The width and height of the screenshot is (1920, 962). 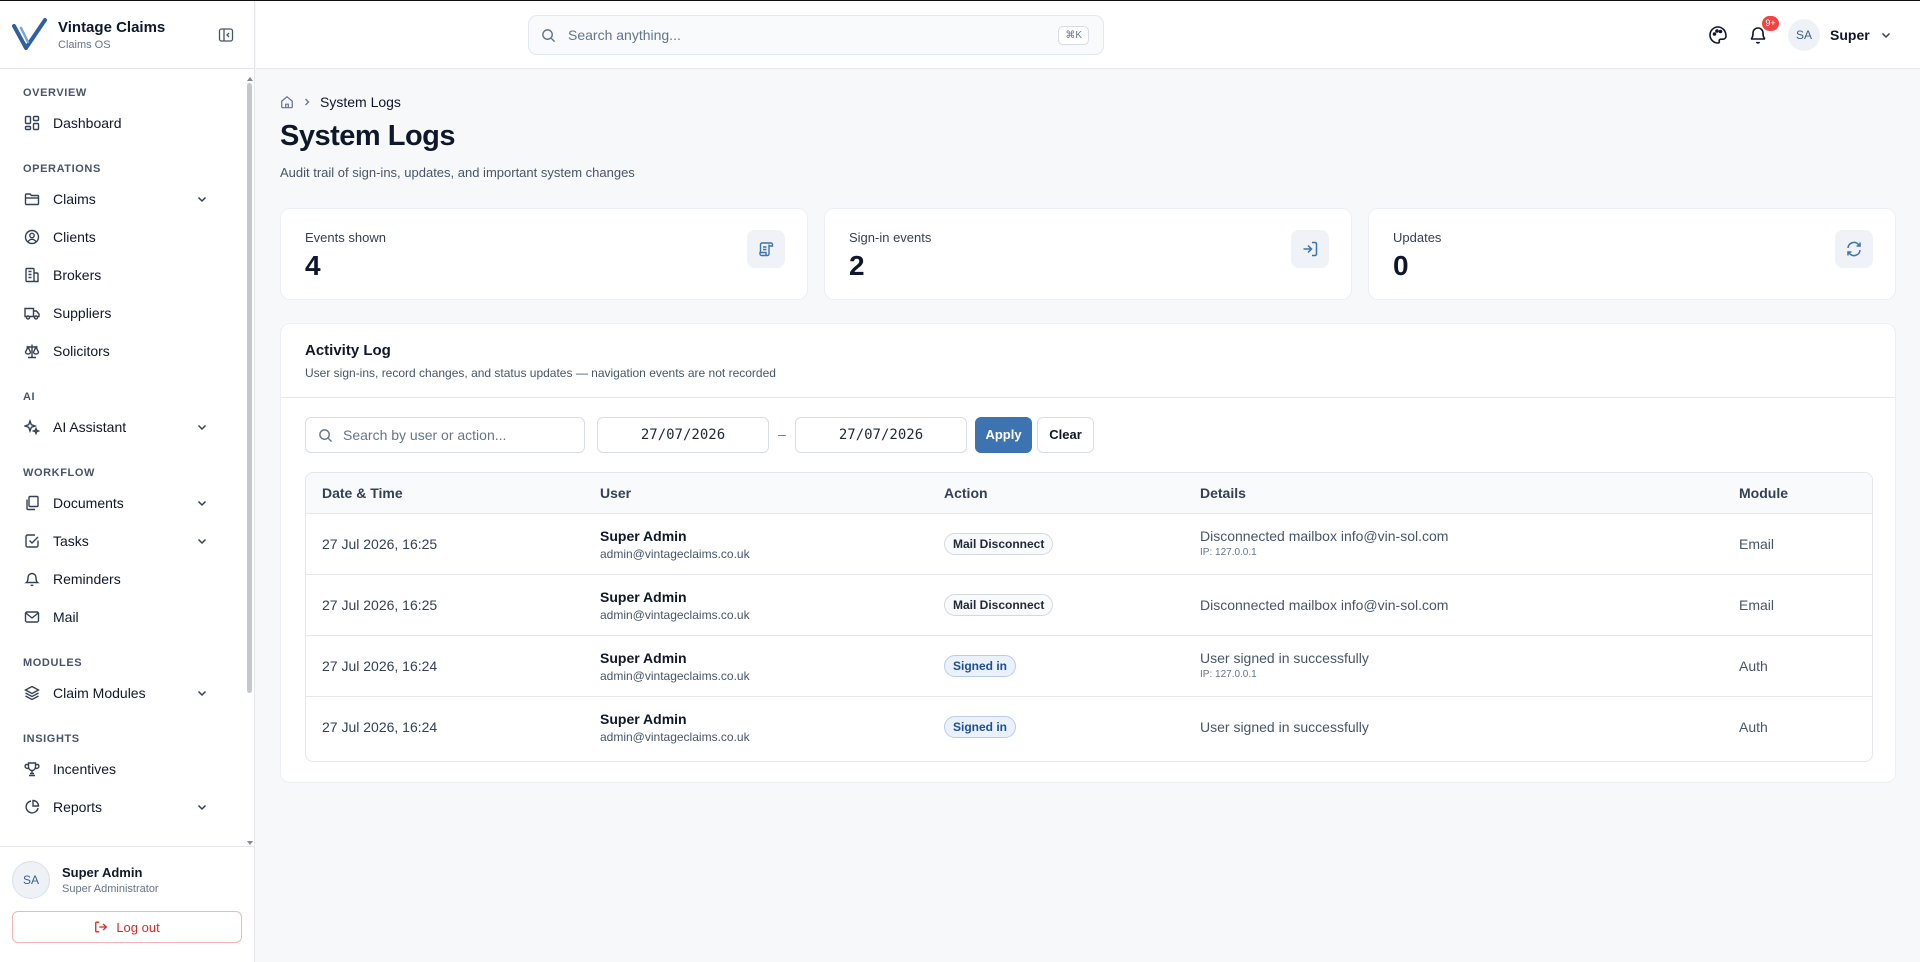 I want to click on refresh-icon, so click(x=1854, y=249).